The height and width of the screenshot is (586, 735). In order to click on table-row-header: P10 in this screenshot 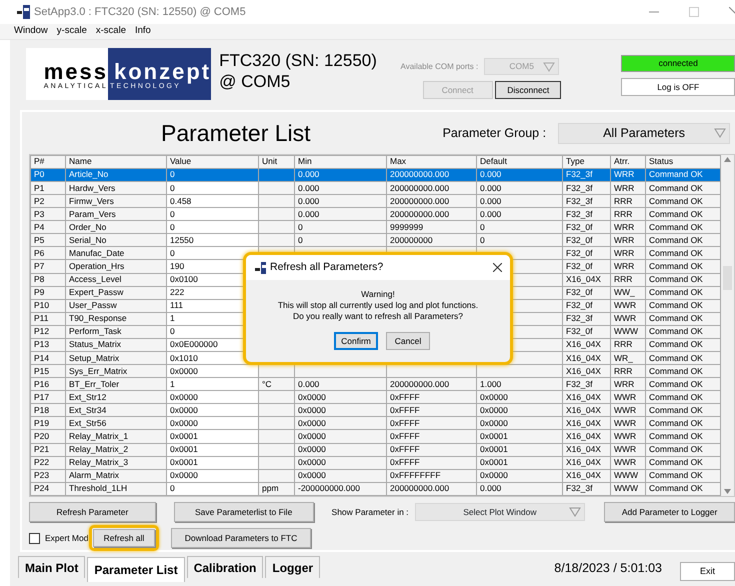, I will do `click(48, 305)`.